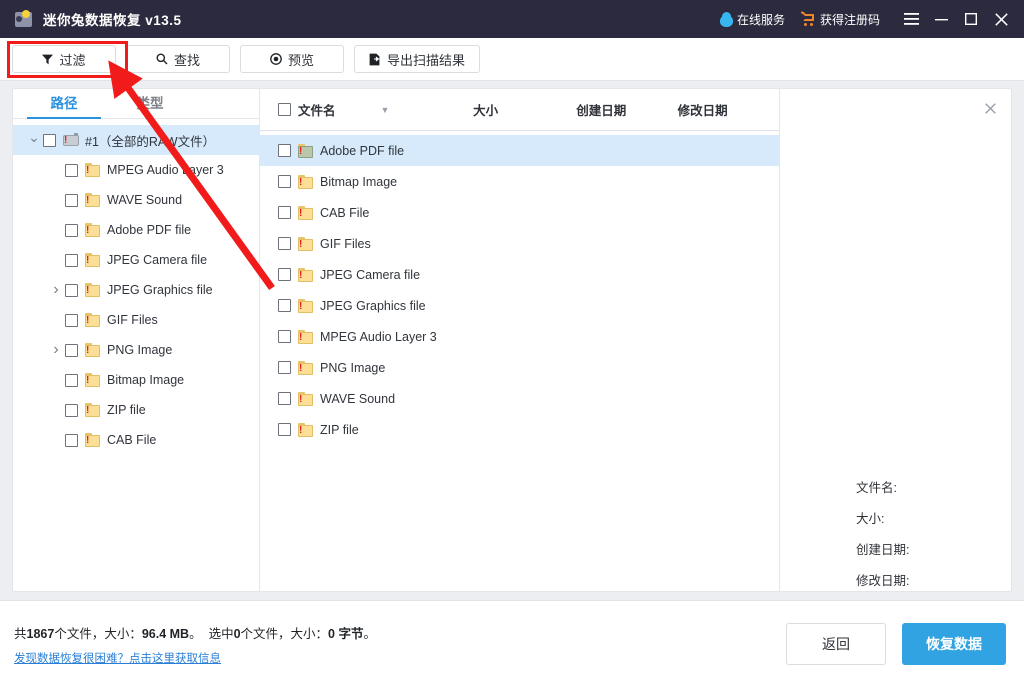  What do you see at coordinates (369, 634) in the screenshot?
I see `status-selected-suffix: 。` at bounding box center [369, 634].